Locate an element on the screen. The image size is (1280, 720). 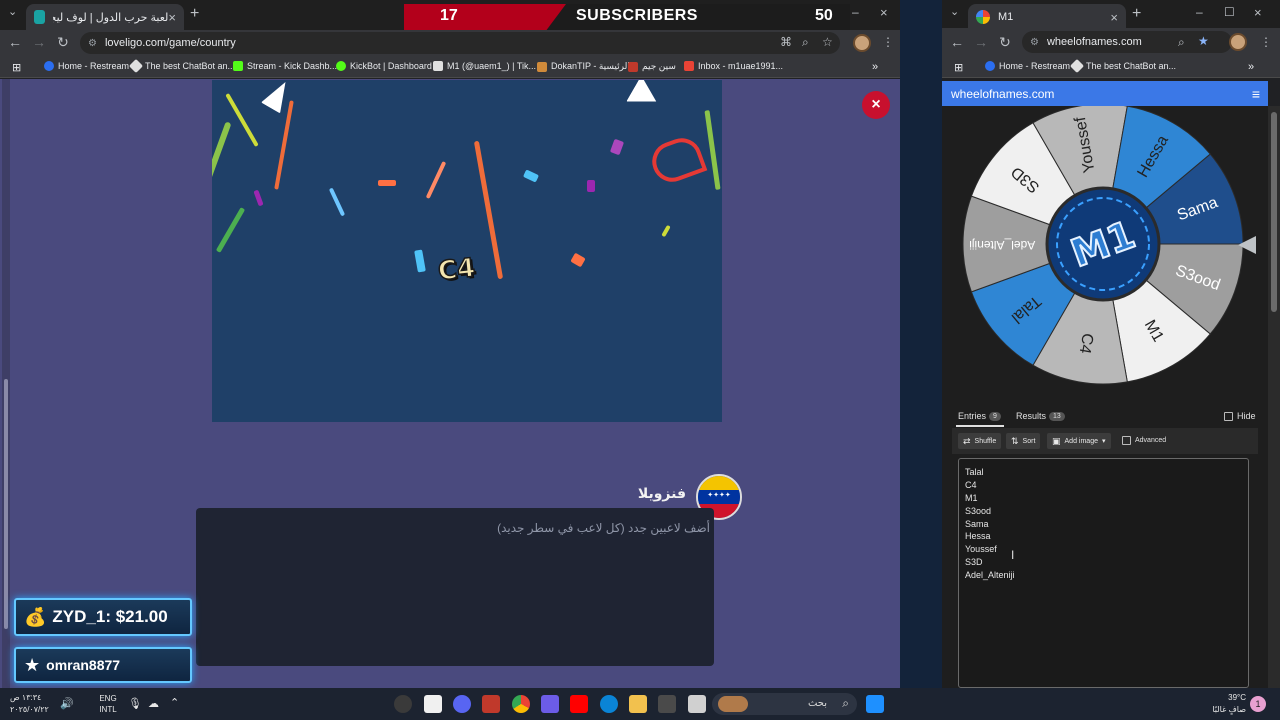
bookmark-star-icon: ★ is located at coordinates (1203, 41).